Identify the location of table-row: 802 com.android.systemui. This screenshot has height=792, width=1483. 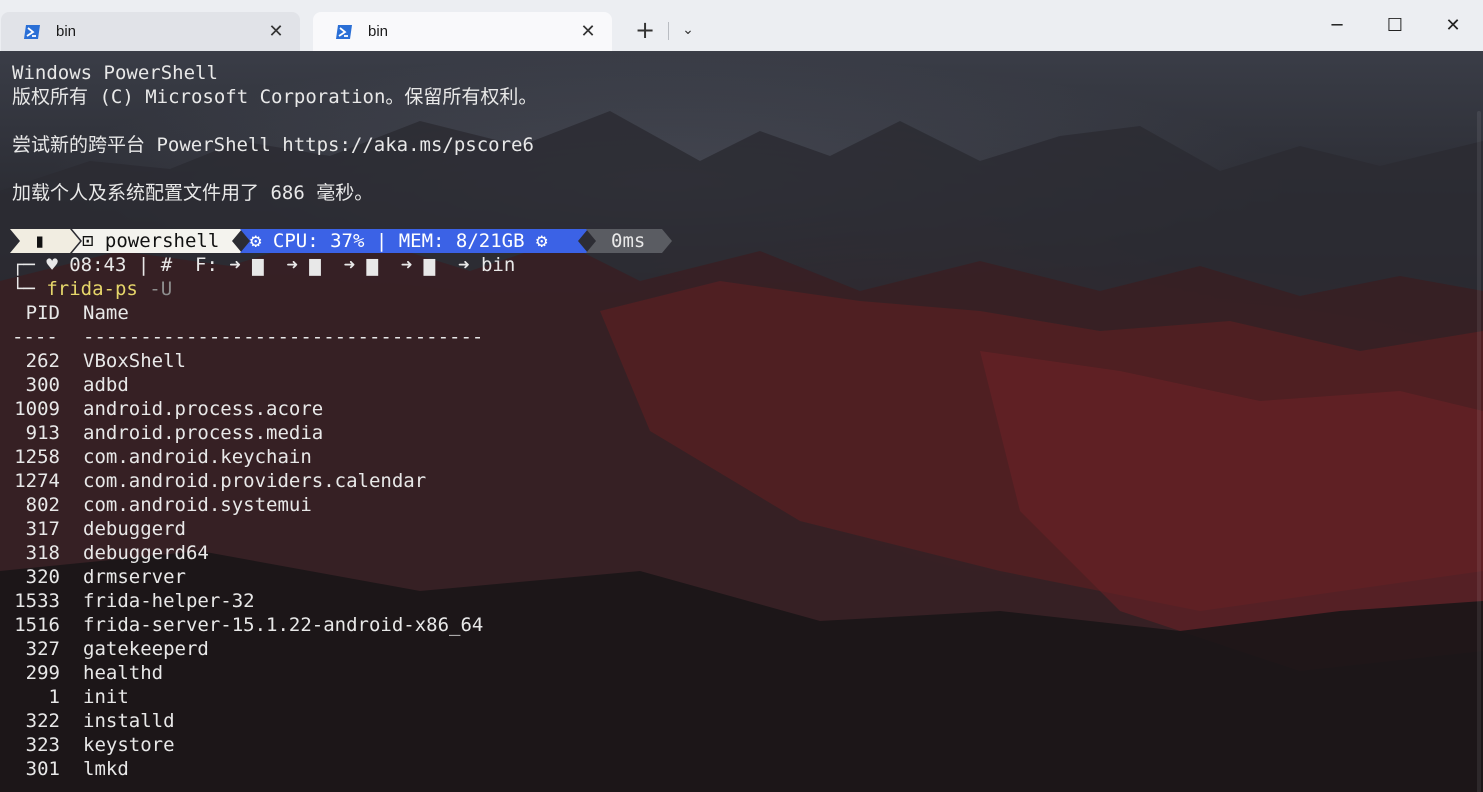
(162, 505).